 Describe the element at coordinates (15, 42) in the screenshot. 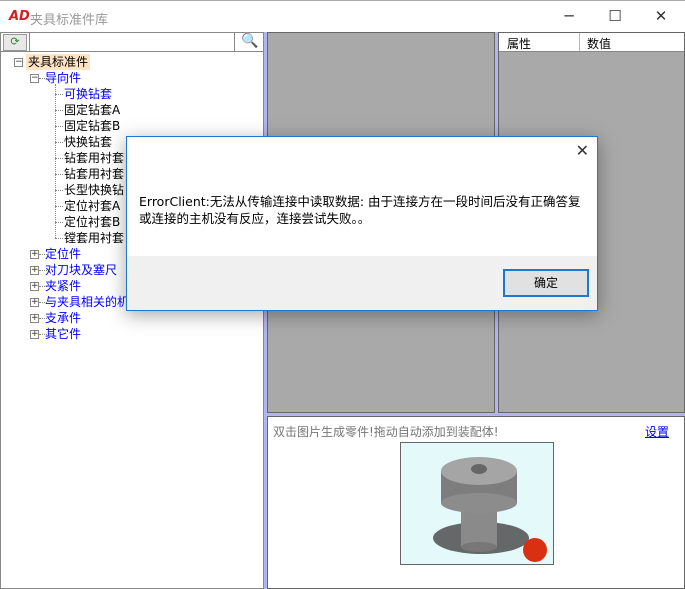

I see `refresh-icon: ⟳` at that location.